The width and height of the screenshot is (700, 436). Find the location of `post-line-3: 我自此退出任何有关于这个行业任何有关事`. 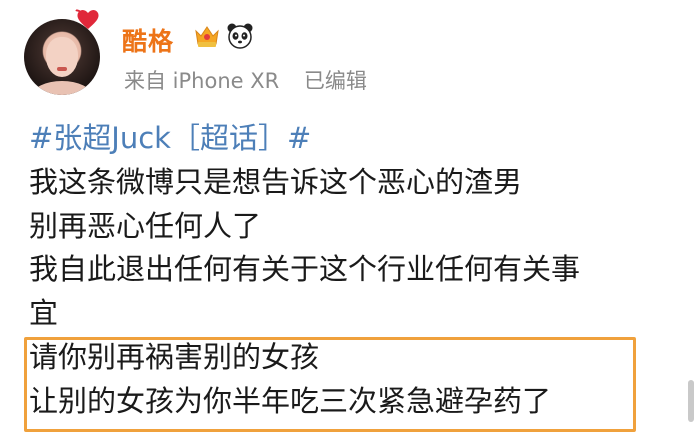

post-line-3: 我自此退出任何有关于这个行业任何有关事 is located at coordinates (305, 269).